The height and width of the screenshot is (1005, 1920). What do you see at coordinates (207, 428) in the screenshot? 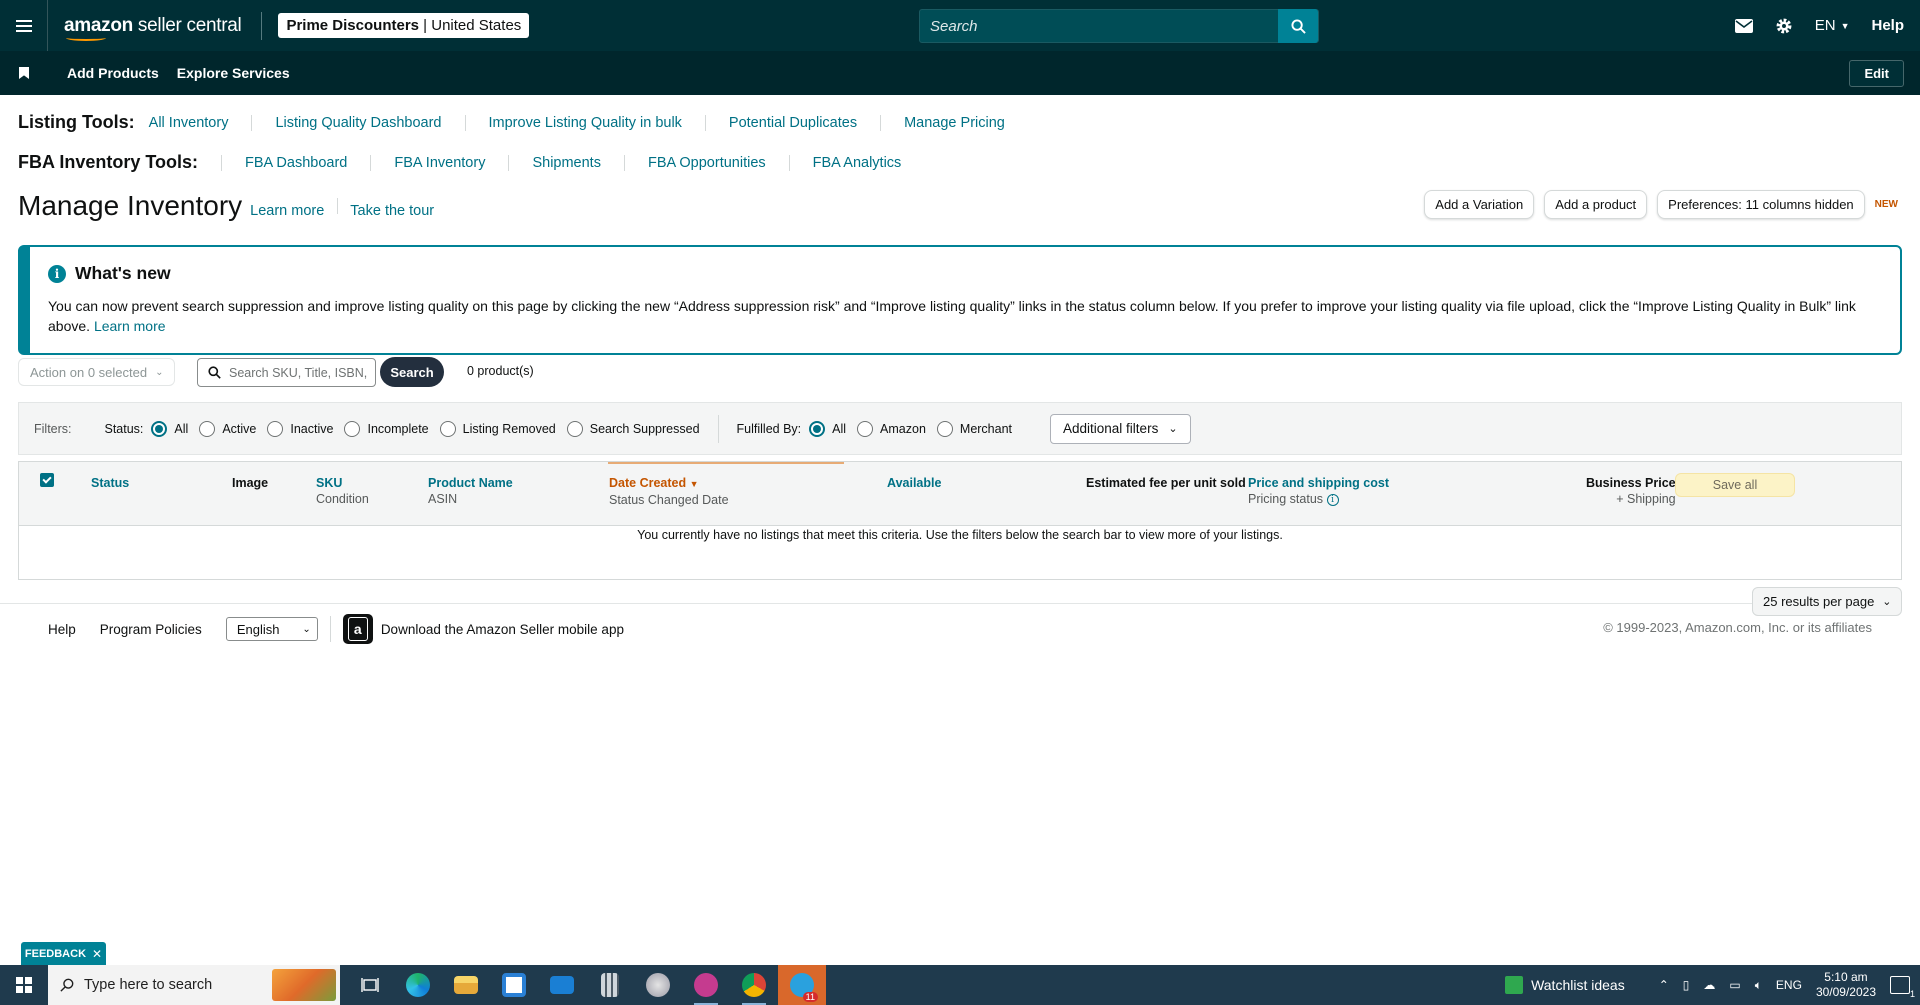
I see `status-radio-active` at bounding box center [207, 428].